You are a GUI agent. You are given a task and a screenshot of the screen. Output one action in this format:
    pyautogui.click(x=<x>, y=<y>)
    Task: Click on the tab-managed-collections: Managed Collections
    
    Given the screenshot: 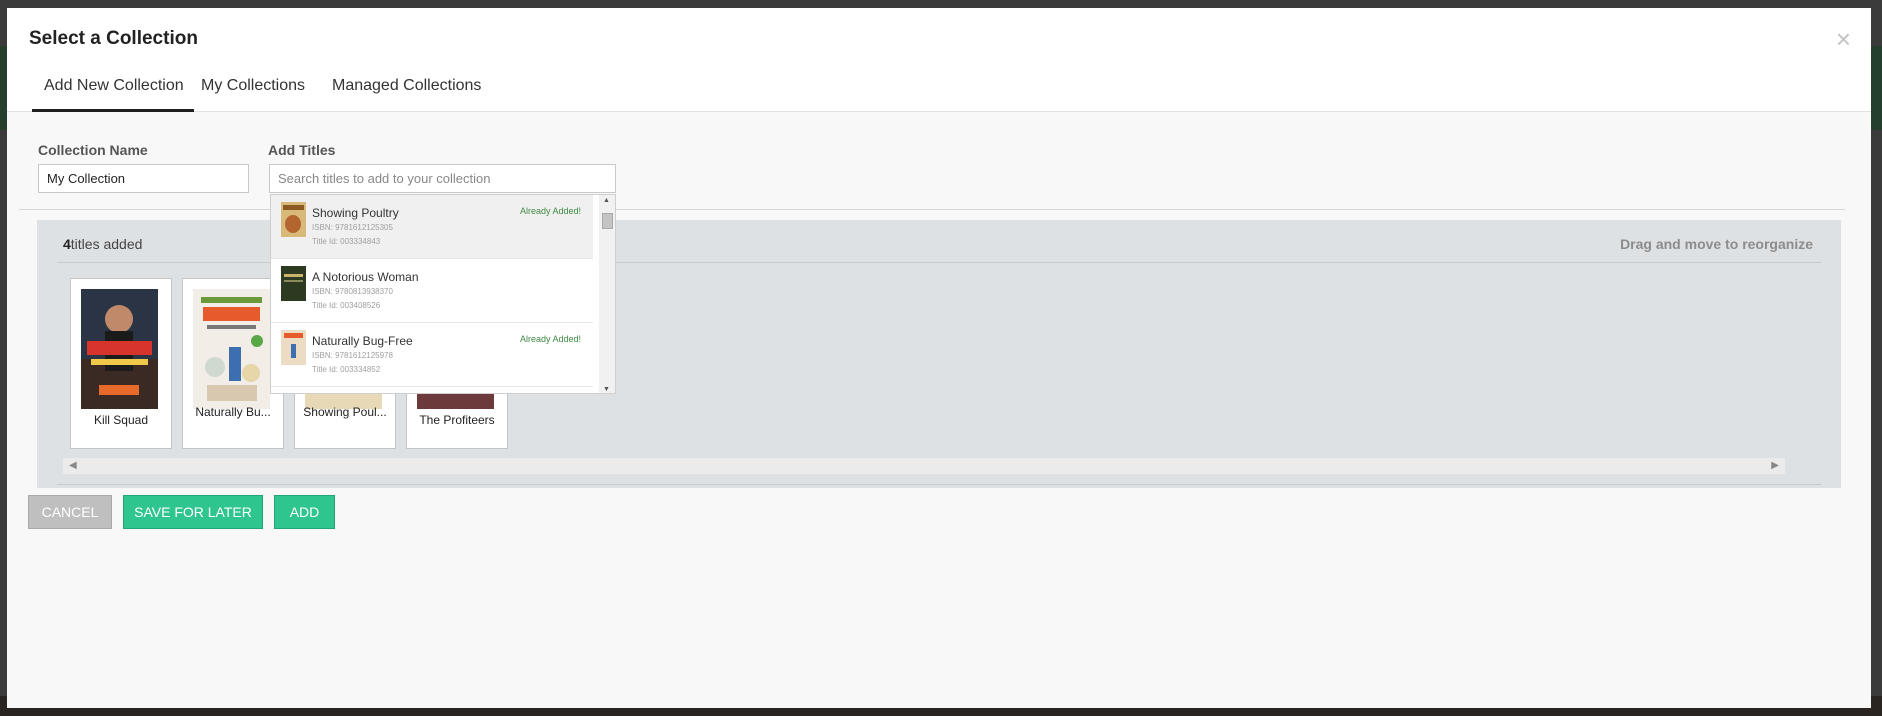 What is the action you would take?
    pyautogui.click(x=406, y=86)
    